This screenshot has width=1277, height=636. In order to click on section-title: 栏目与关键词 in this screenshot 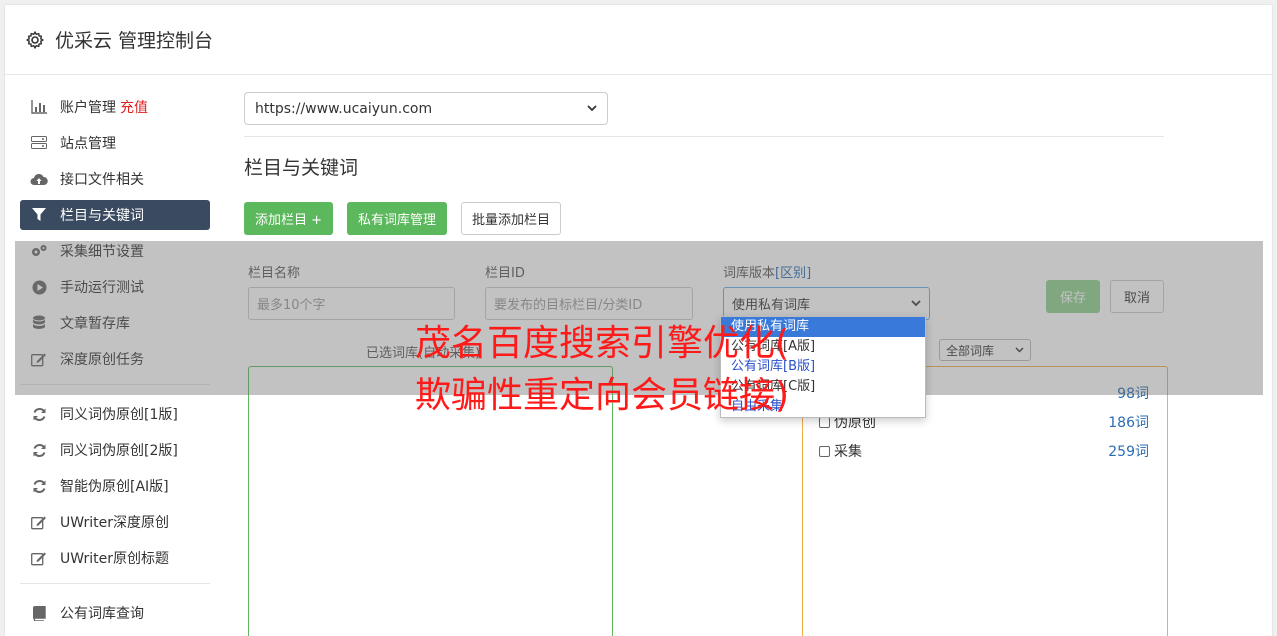, I will do `click(301, 168)`.